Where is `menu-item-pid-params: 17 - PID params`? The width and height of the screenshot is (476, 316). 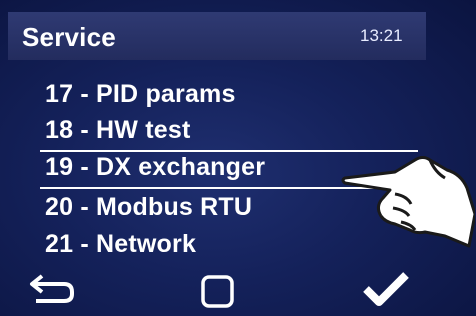 menu-item-pid-params: 17 - PID params is located at coordinates (140, 94).